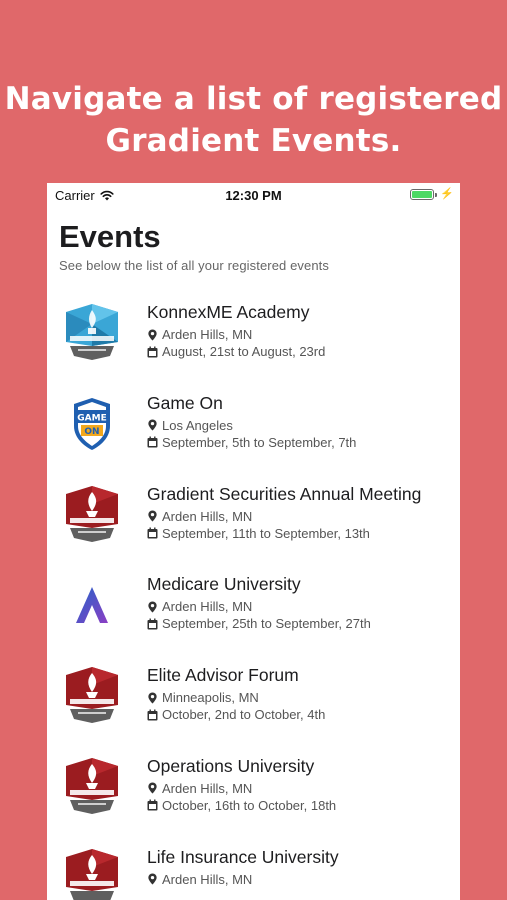 The image size is (507, 900). What do you see at coordinates (447, 194) in the screenshot?
I see `charging-bolt-icon: ⚡` at bounding box center [447, 194].